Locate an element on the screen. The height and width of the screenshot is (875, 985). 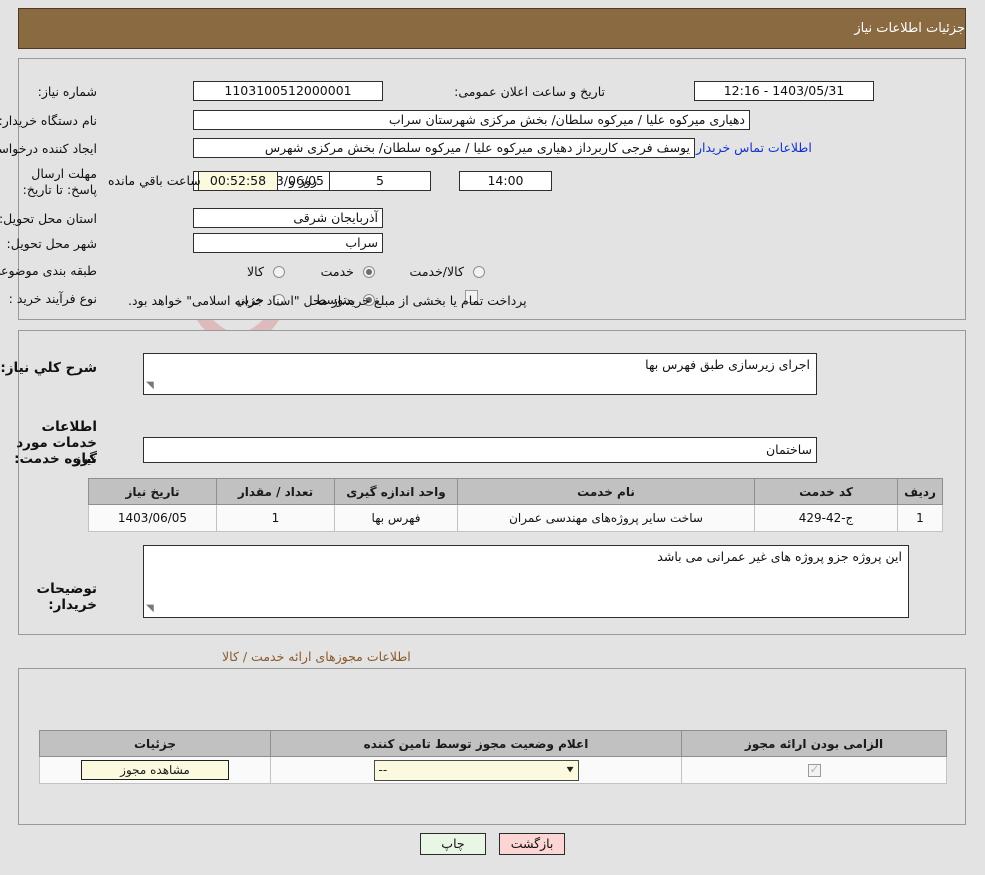
cell-date: 1403/06/05 is located at coordinates (152, 518).